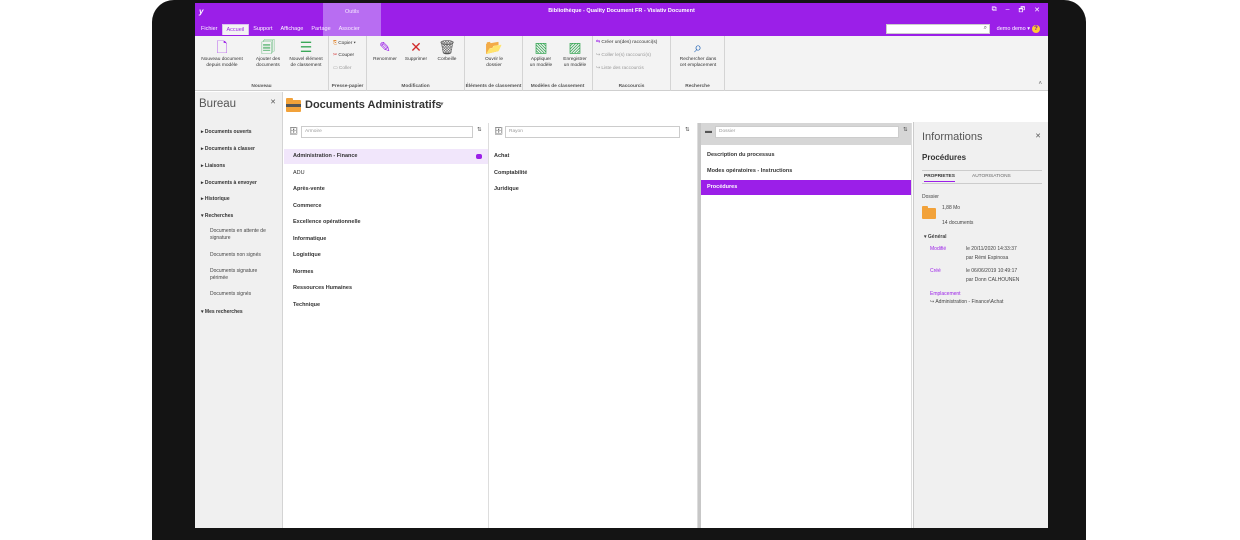 This screenshot has height=540, width=1240. What do you see at coordinates (994, 11) in the screenshot?
I see `restore-icon: ⧉` at bounding box center [994, 11].